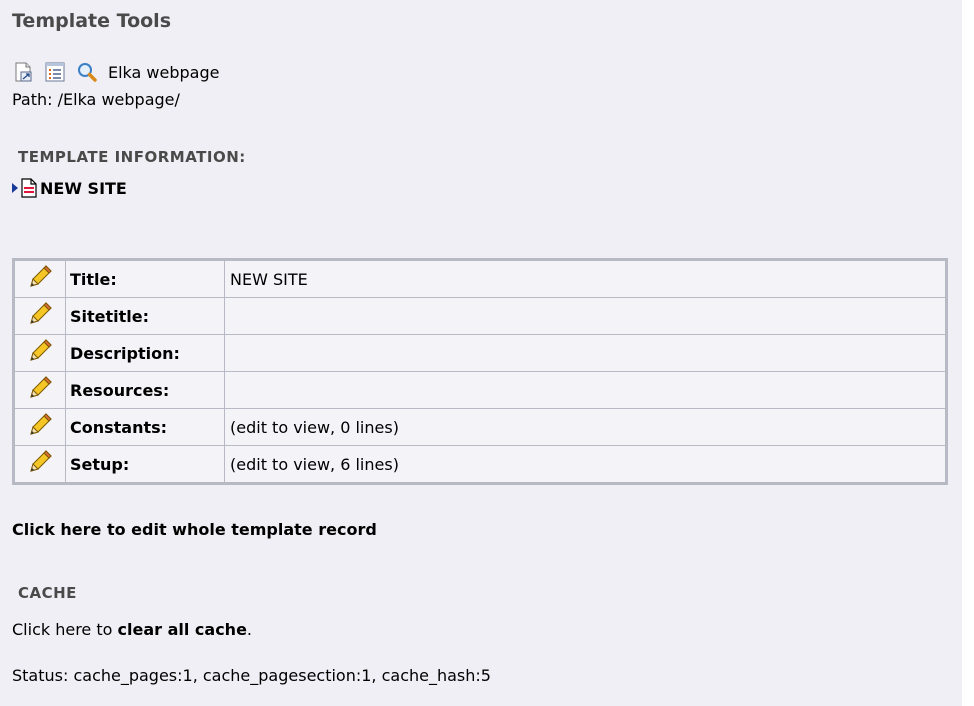 This screenshot has width=974, height=706. I want to click on expand-arrow-icon, so click(15, 188).